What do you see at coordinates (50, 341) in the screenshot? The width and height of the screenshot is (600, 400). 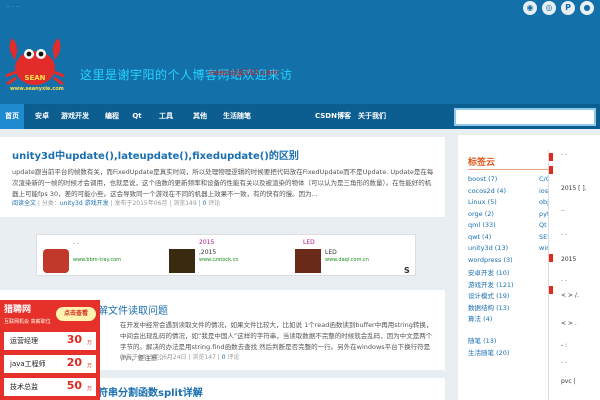 I see `job-row: 运营经理 30 万` at bounding box center [50, 341].